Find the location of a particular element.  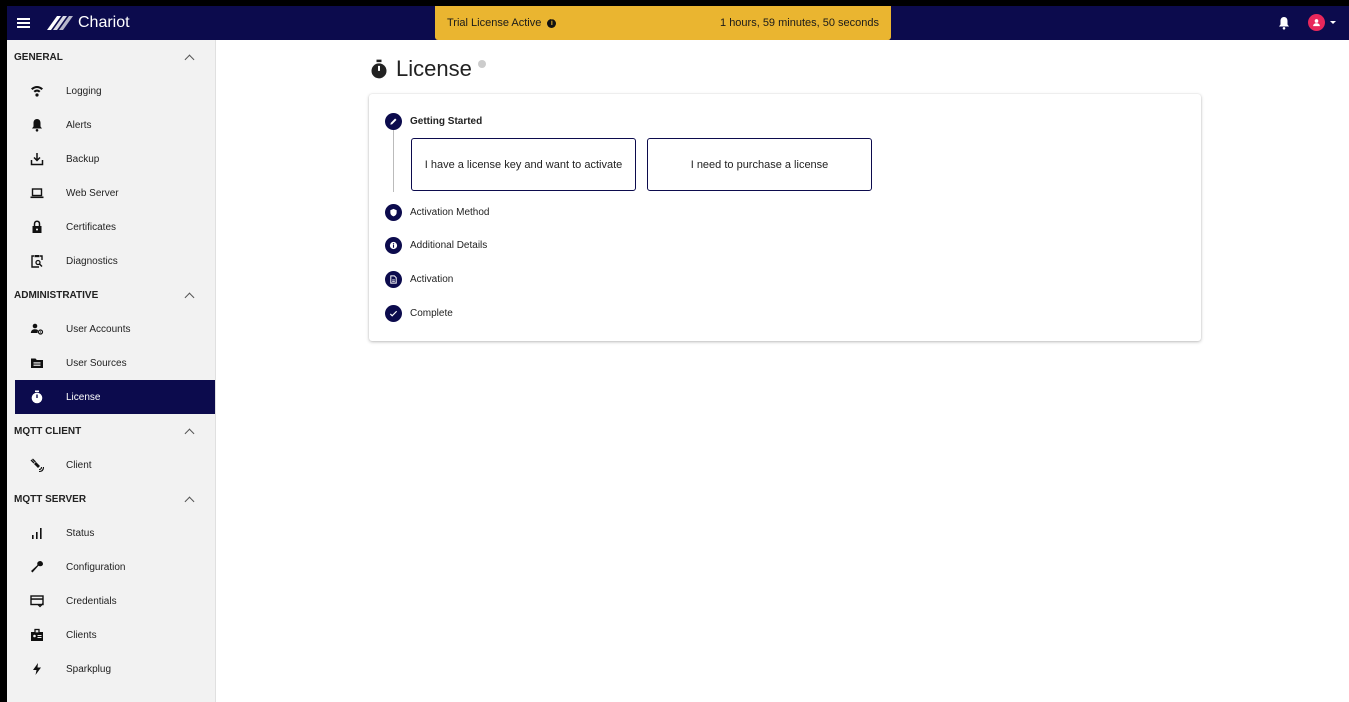

sidebar-item-web-server: Web Server is located at coordinates (111, 193).